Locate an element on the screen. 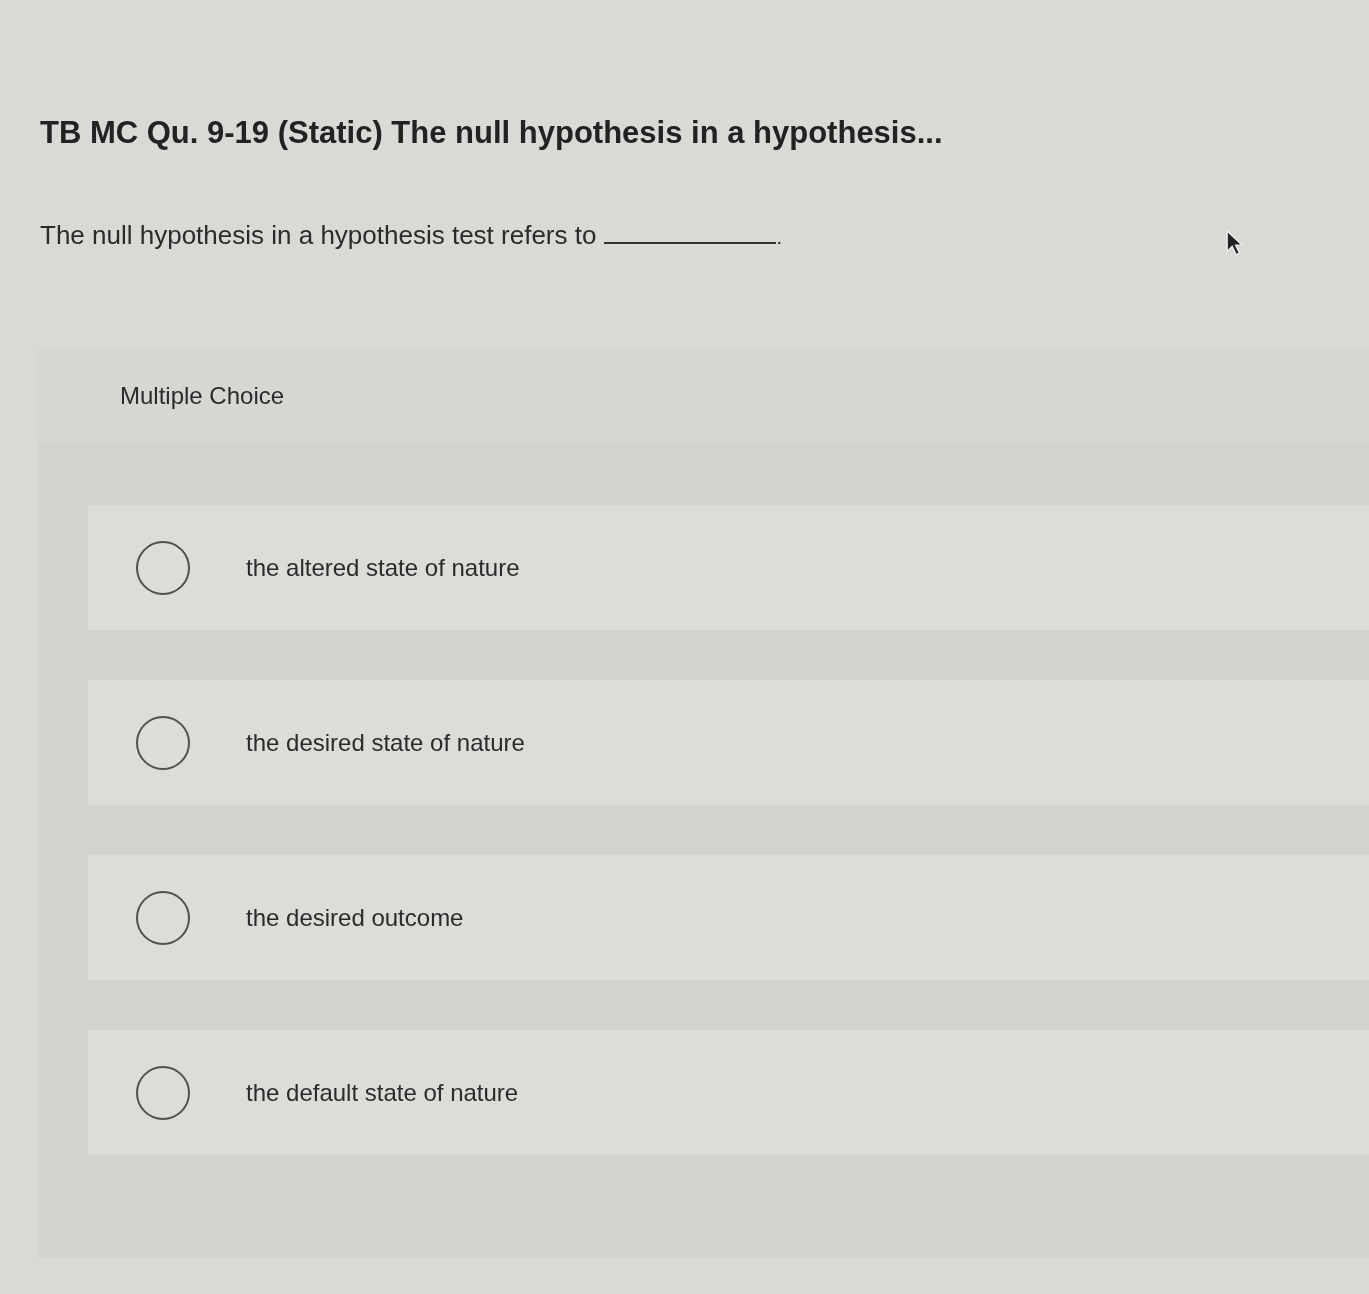 This screenshot has height=1294, width=1369. punctuation-text: . is located at coordinates (779, 237).